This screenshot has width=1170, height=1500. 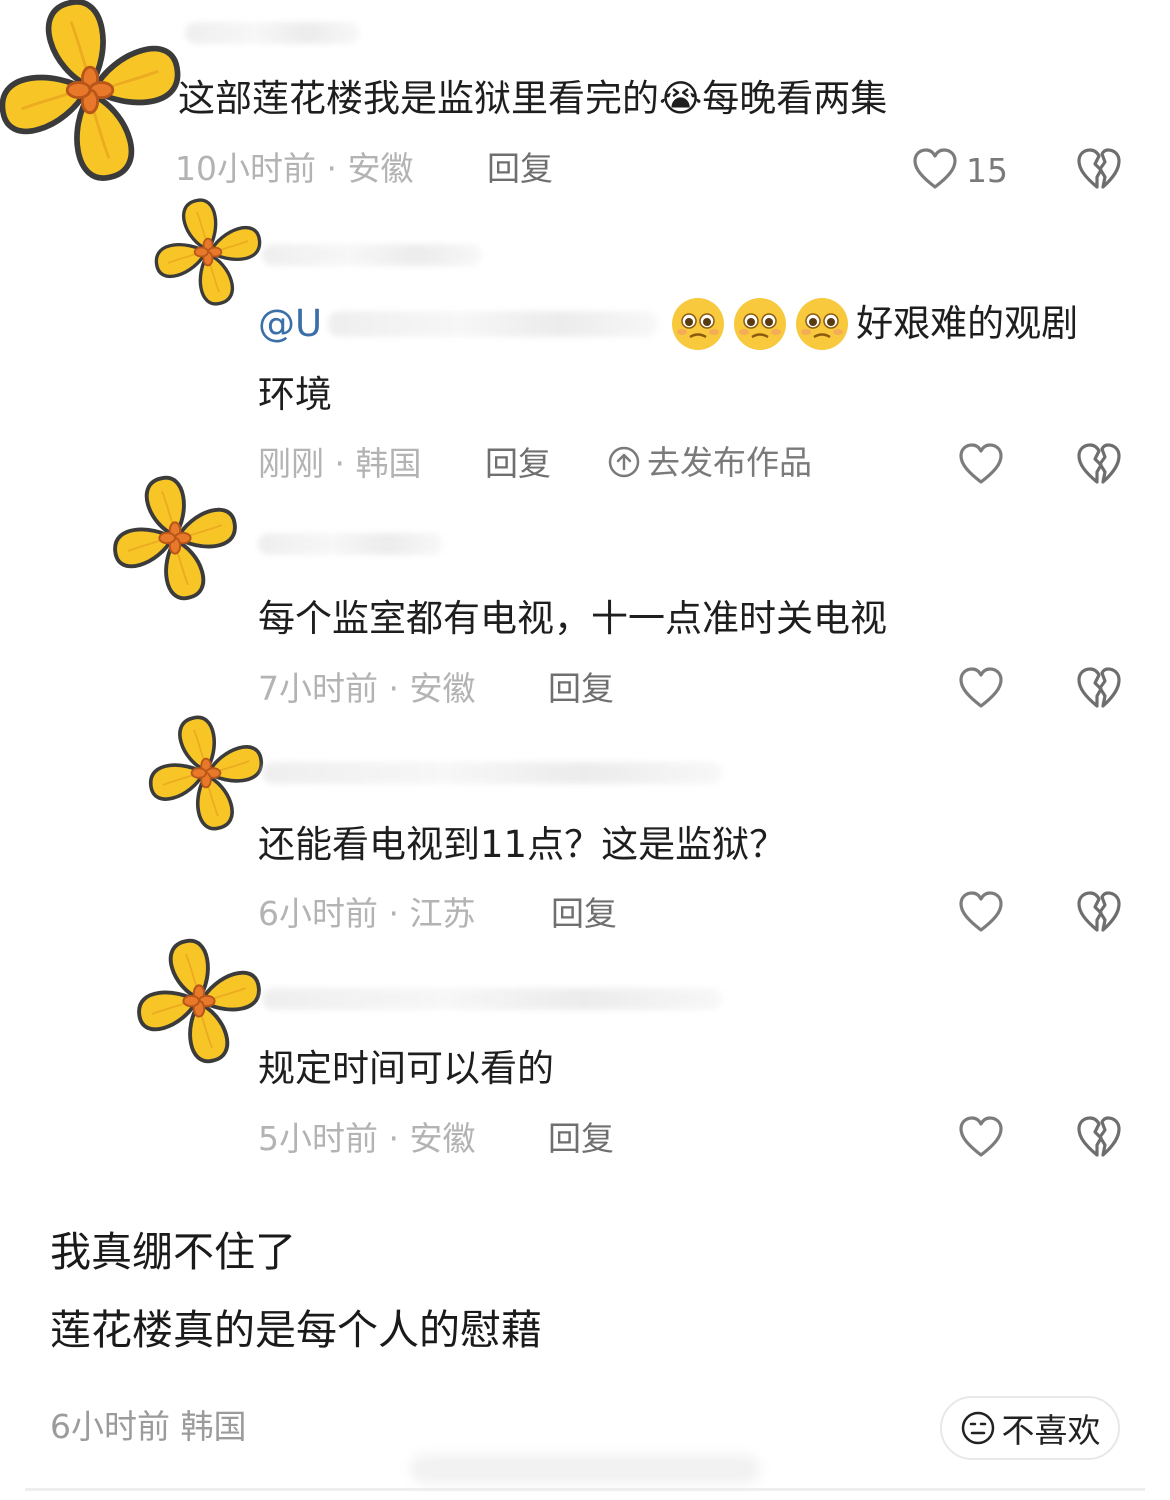 I want to click on reply-1-mention: @U, so click(x=290, y=324).